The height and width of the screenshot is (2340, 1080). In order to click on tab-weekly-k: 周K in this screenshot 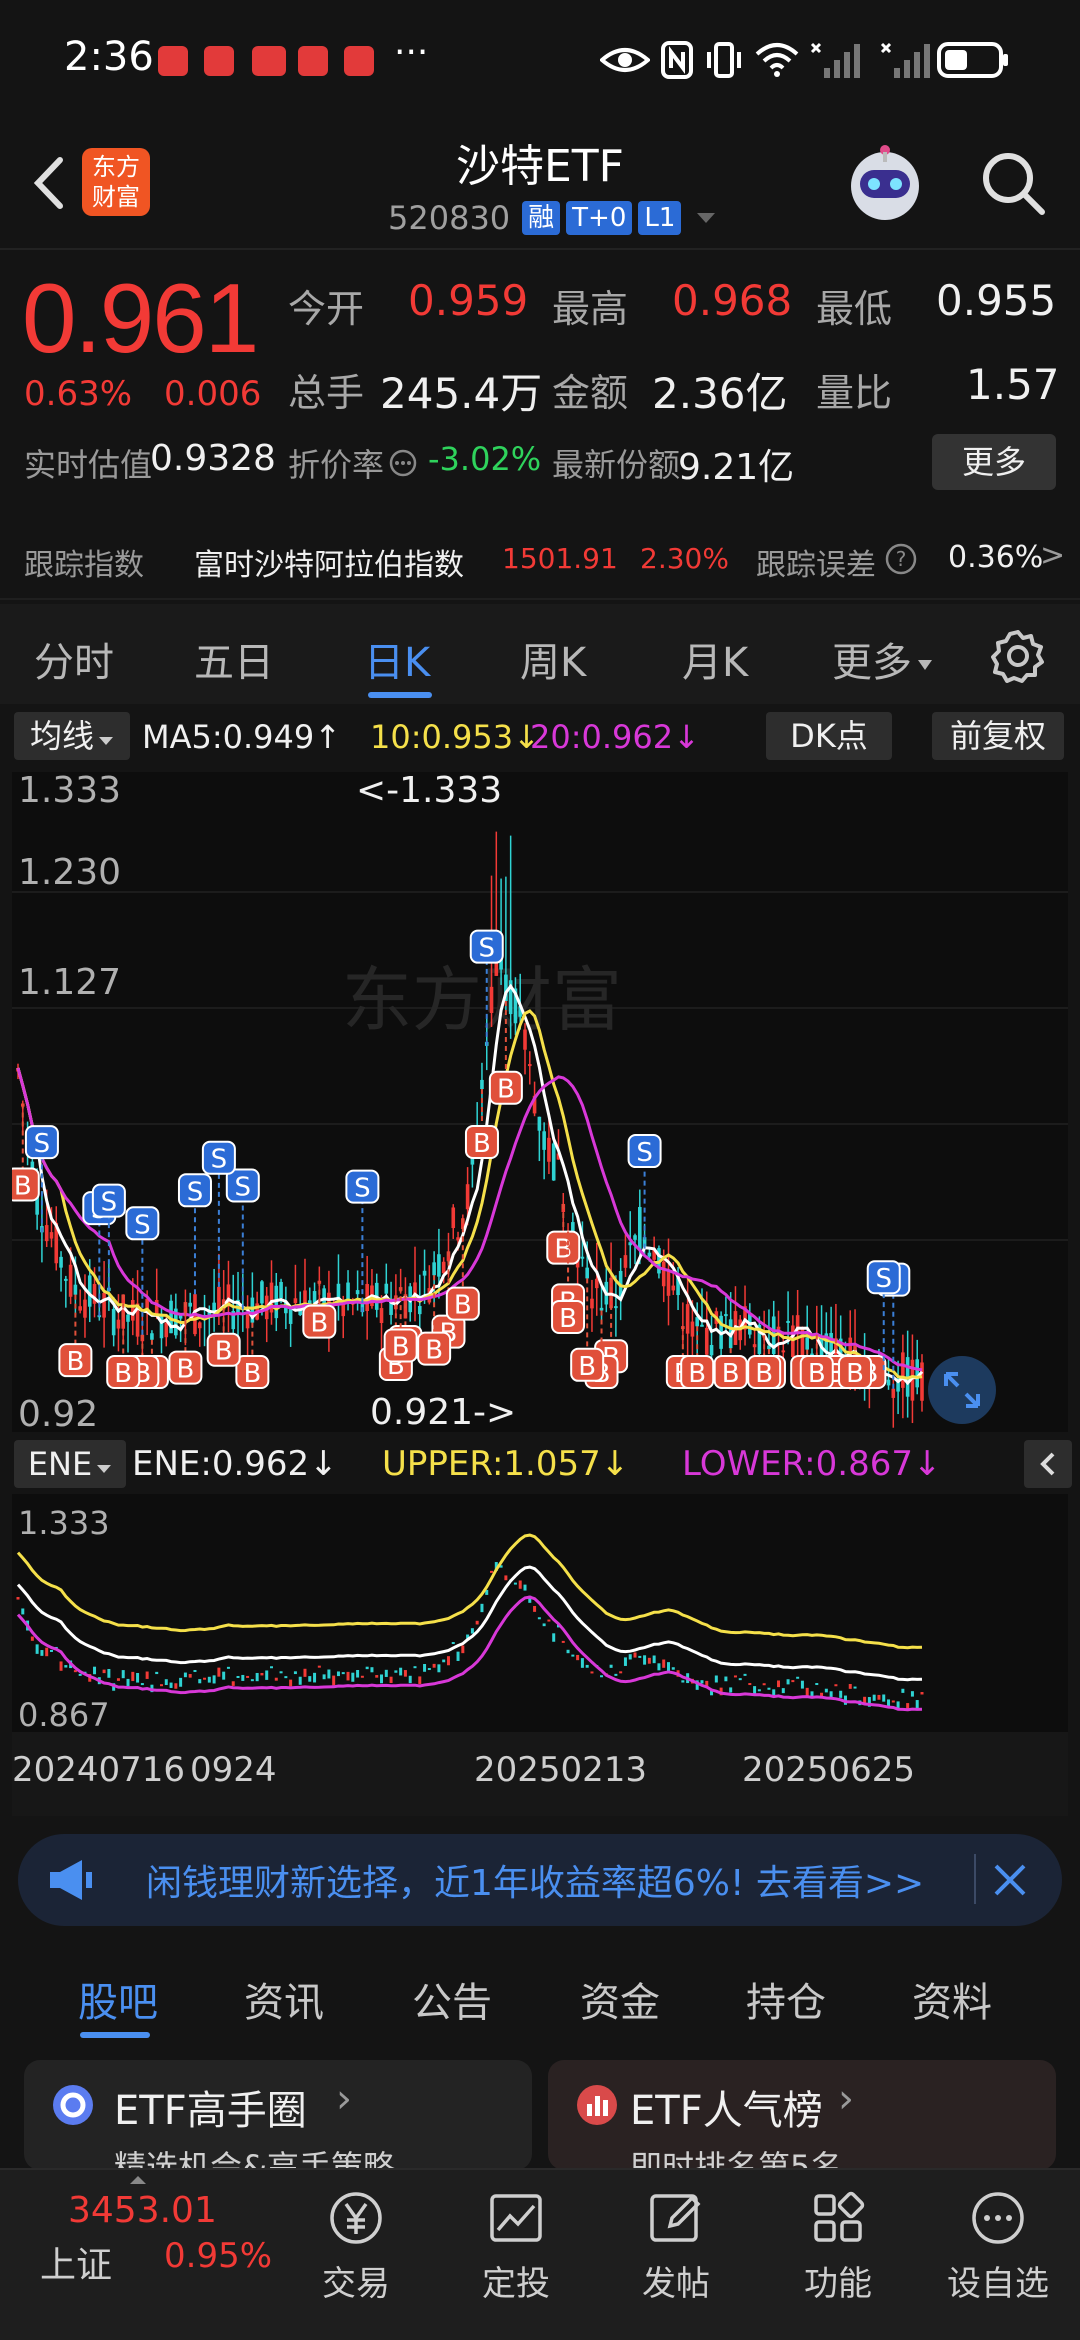, I will do `click(553, 659)`.